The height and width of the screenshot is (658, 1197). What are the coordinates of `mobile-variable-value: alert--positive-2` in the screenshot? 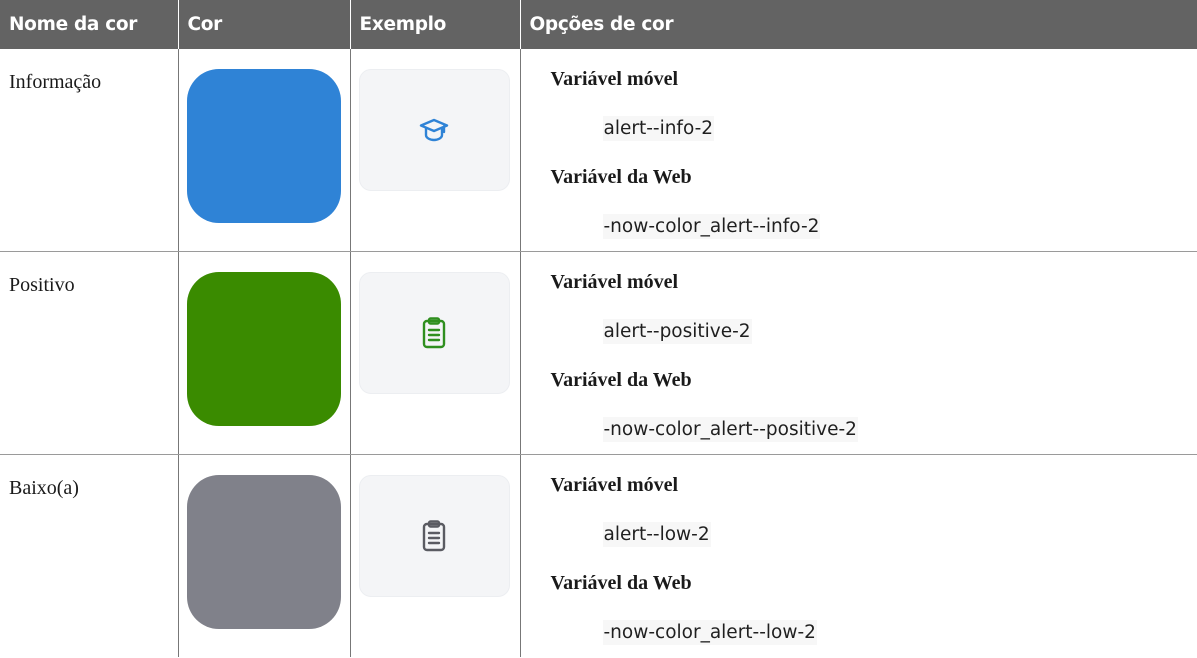 It's located at (677, 331).